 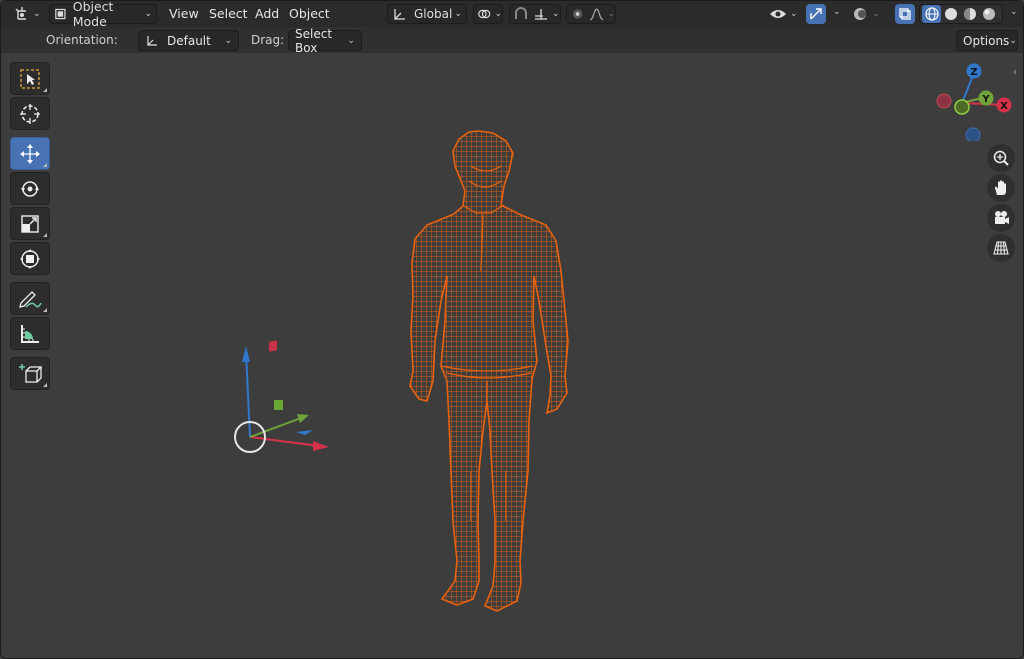 I want to click on drag-dropdown: Select Box ⌄, so click(x=325, y=41).